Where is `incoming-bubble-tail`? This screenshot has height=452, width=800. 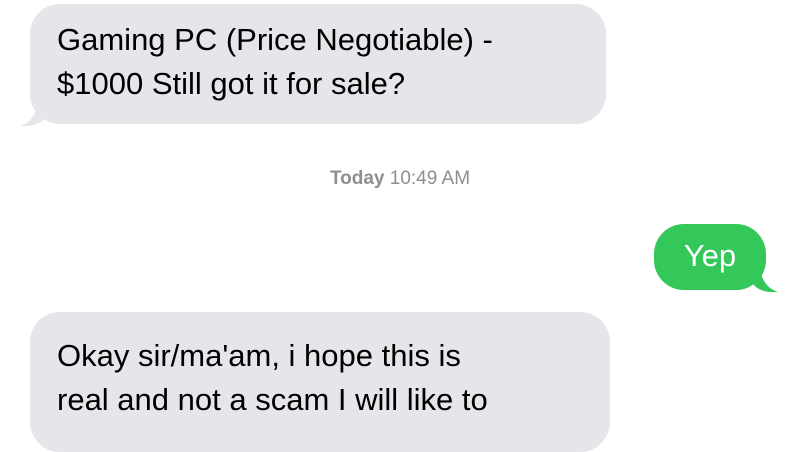 incoming-bubble-tail is located at coordinates (33, 112).